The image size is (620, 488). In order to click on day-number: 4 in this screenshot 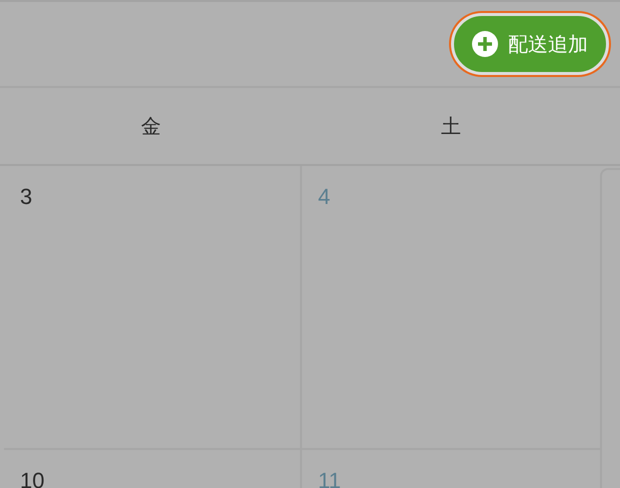, I will do `click(324, 196)`.